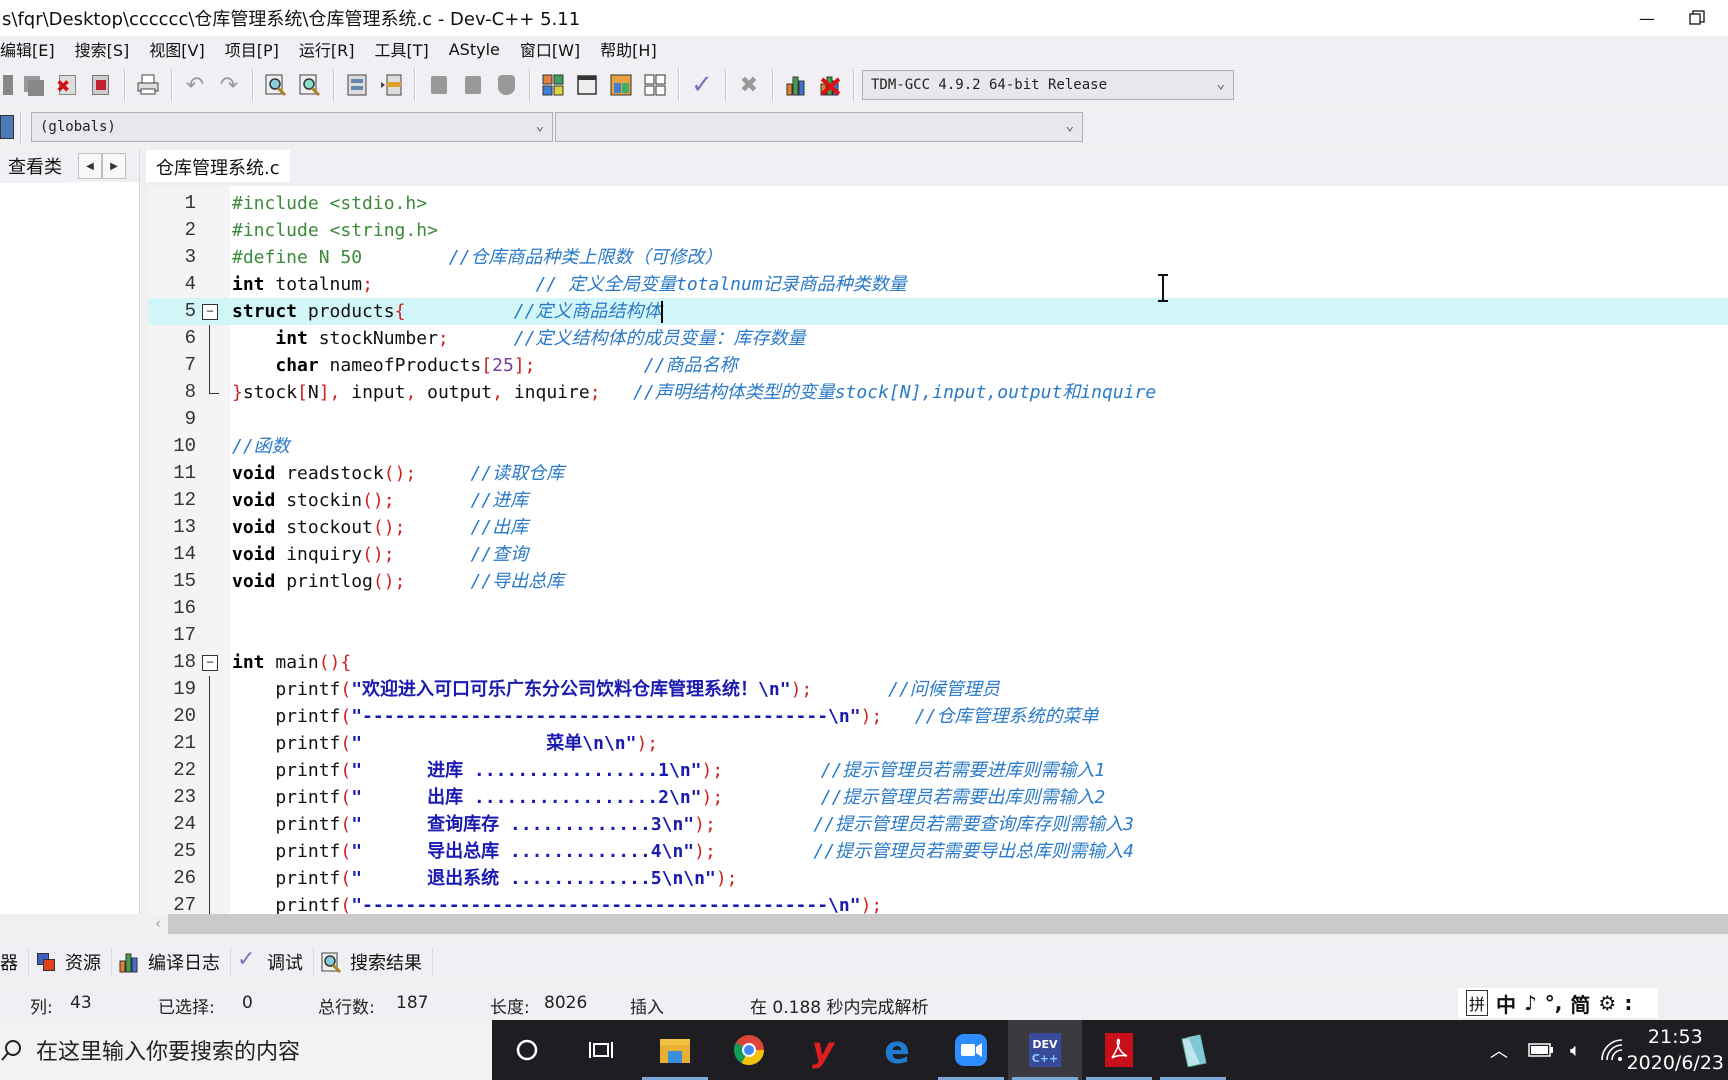  I want to click on taskbar-devcpp: DEV C++, so click(1045, 1050).